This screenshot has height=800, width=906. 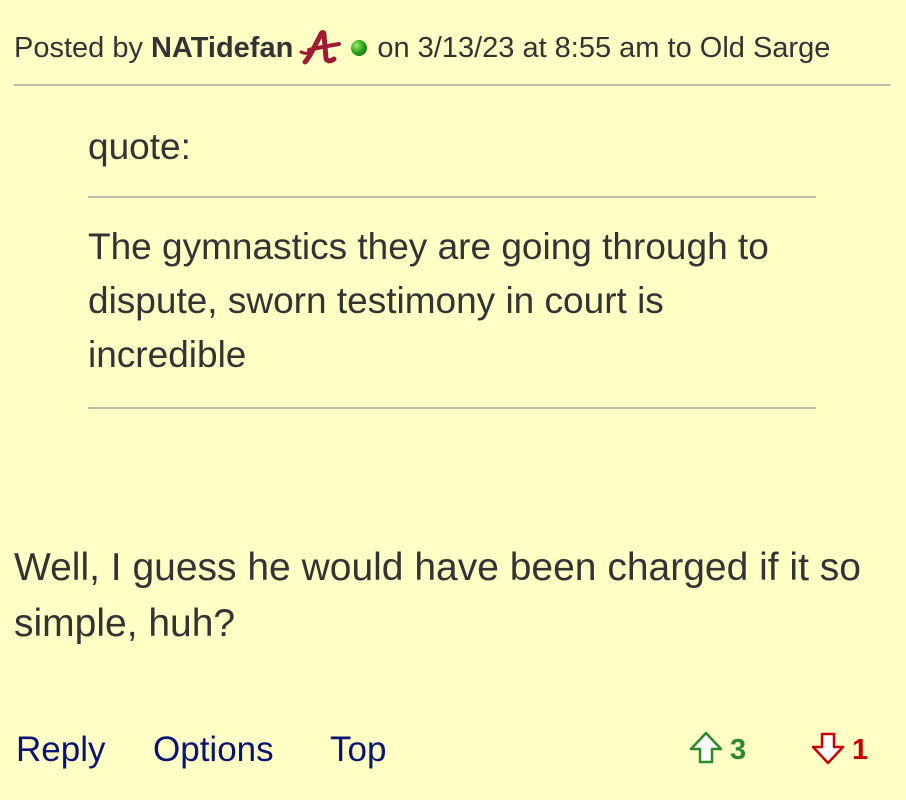 I want to click on options-link: Options, so click(x=213, y=750).